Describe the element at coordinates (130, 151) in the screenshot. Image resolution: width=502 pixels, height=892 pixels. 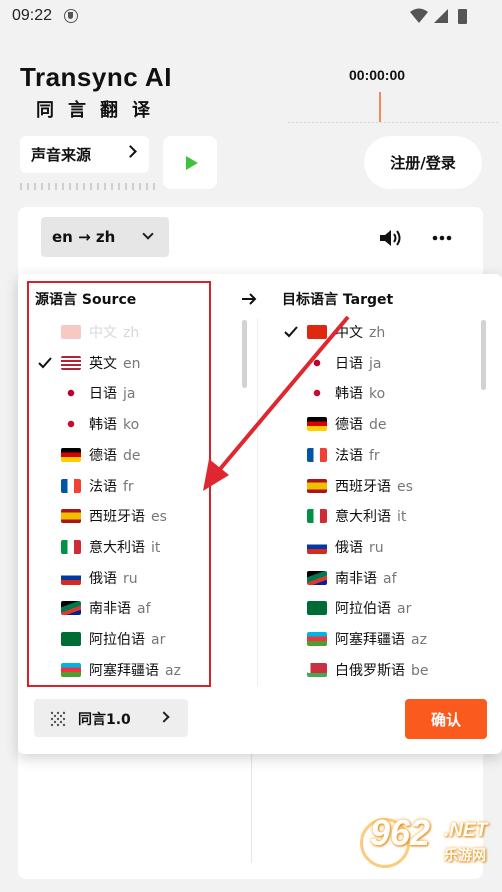
I see `chevron-right-icon` at that location.